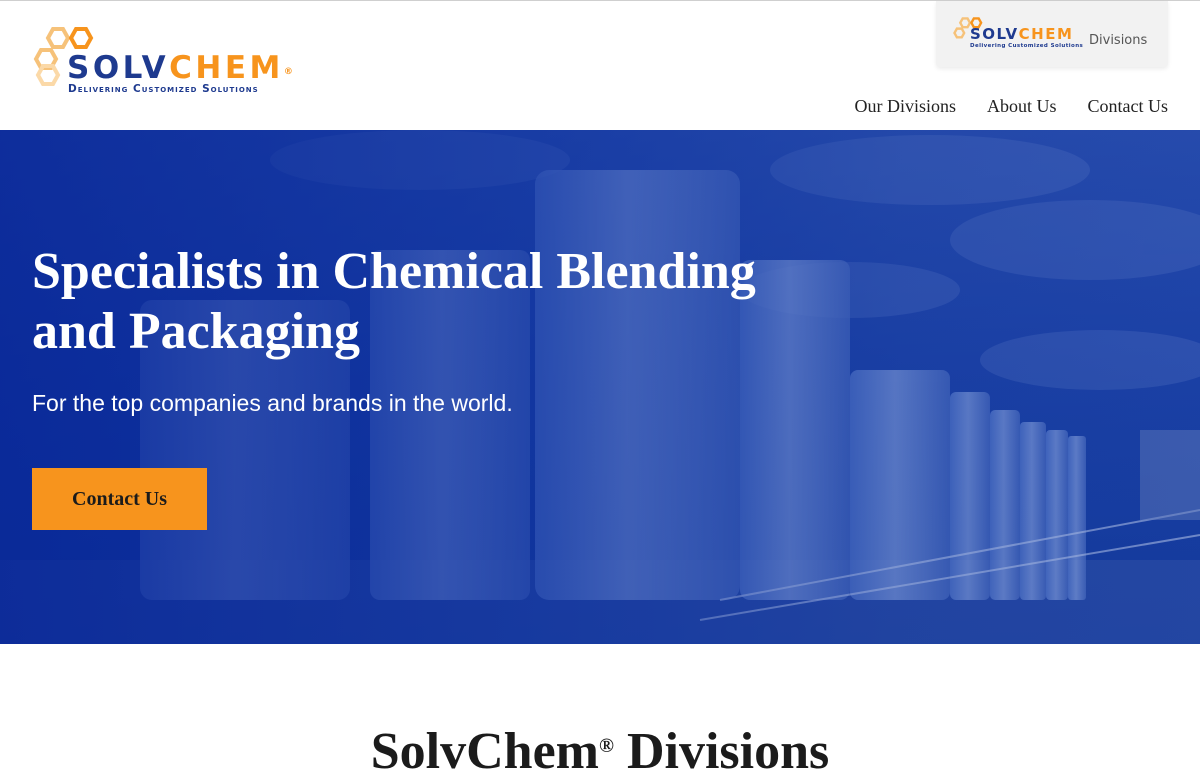 This screenshot has width=1200, height=782. Describe the element at coordinates (1118, 40) in the screenshot. I see `divisions-tab-label: Divisions` at that location.